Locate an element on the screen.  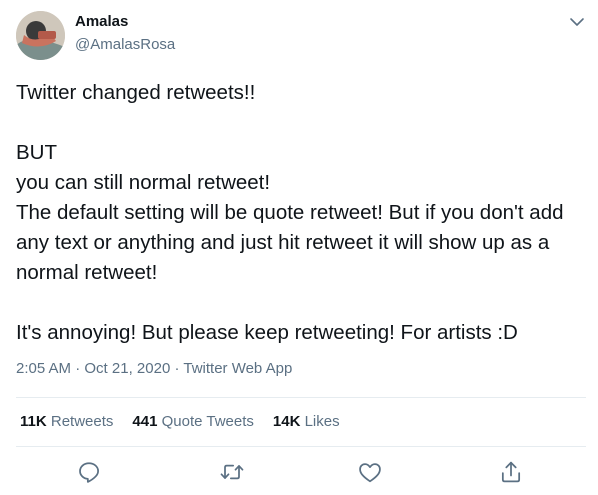
action-bar is located at coordinates (299, 472).